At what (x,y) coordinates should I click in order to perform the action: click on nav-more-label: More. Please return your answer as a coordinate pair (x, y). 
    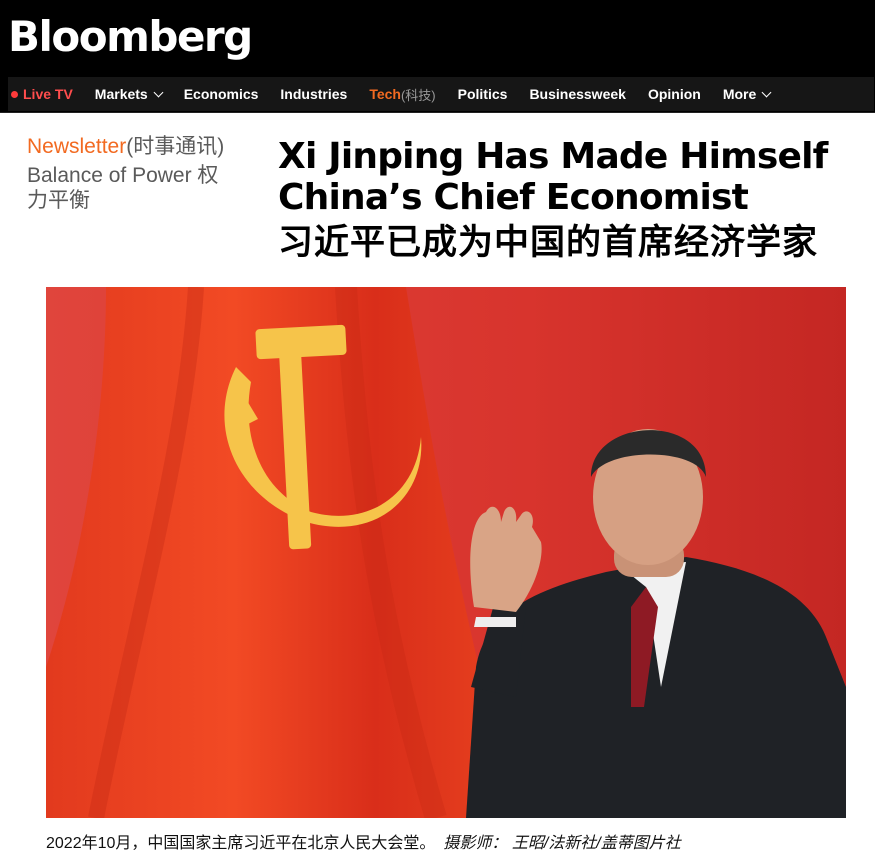
    Looking at the image, I should click on (739, 94).